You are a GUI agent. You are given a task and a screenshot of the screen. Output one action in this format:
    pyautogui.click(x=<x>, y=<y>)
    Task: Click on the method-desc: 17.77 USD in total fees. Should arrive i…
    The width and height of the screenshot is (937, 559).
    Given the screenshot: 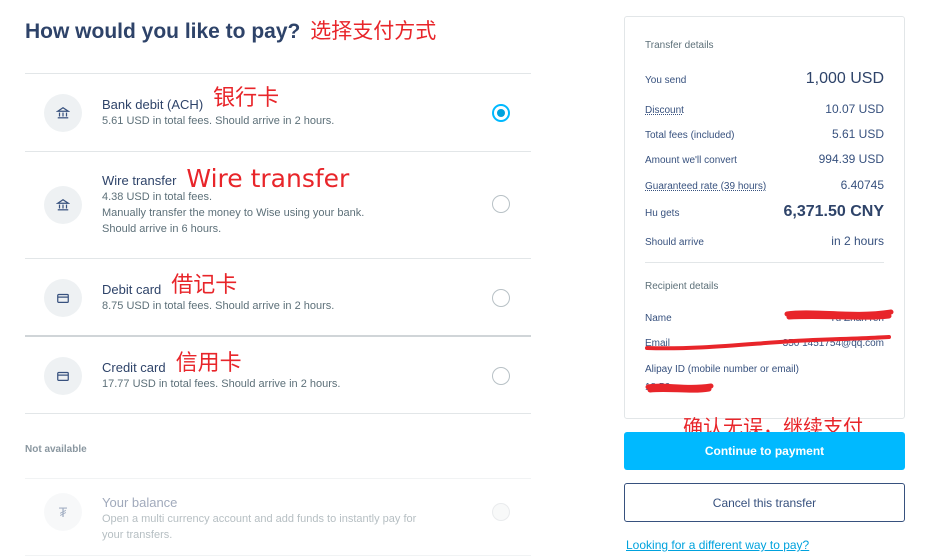 What is the action you would take?
    pyautogui.click(x=221, y=384)
    